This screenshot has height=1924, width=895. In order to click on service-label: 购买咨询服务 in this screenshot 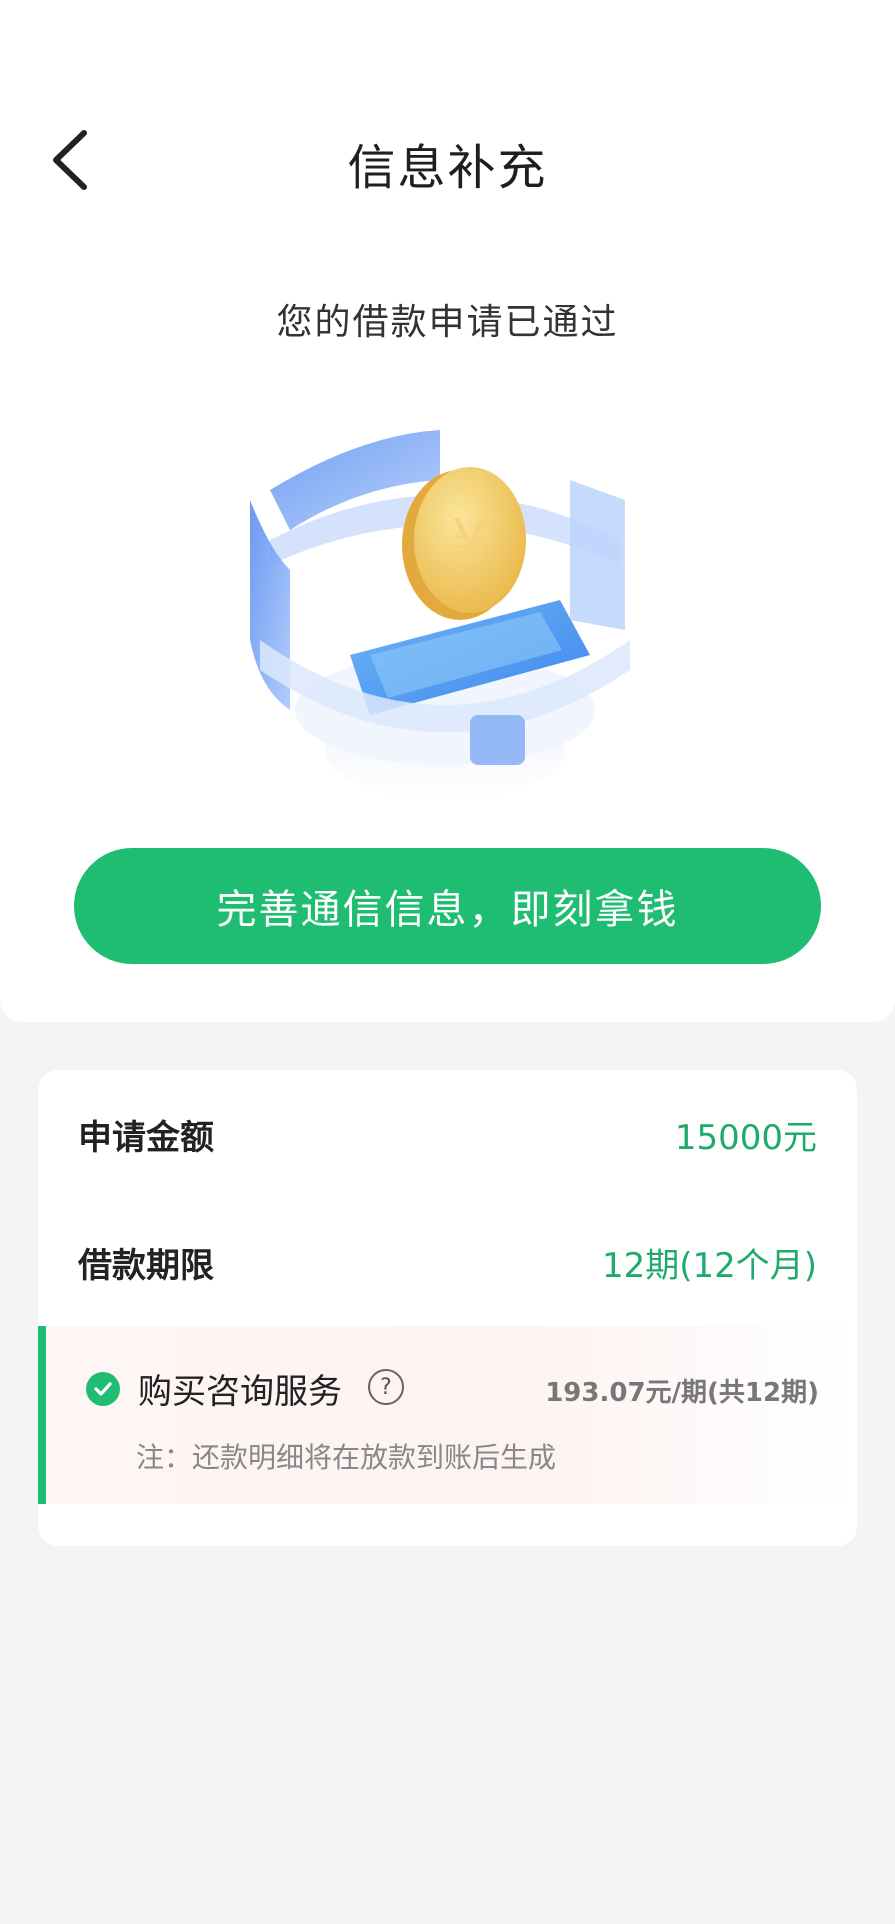, I will do `click(240, 1392)`.